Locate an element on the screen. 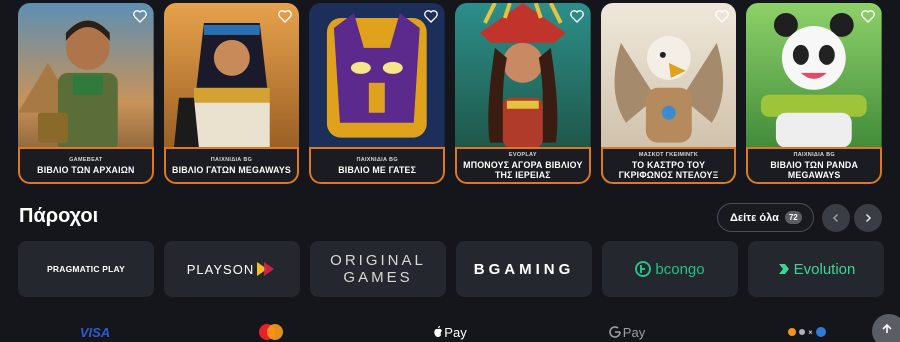 This screenshot has width=900, height=342. provider-tile-playson: PLAYSON is located at coordinates (232, 269).